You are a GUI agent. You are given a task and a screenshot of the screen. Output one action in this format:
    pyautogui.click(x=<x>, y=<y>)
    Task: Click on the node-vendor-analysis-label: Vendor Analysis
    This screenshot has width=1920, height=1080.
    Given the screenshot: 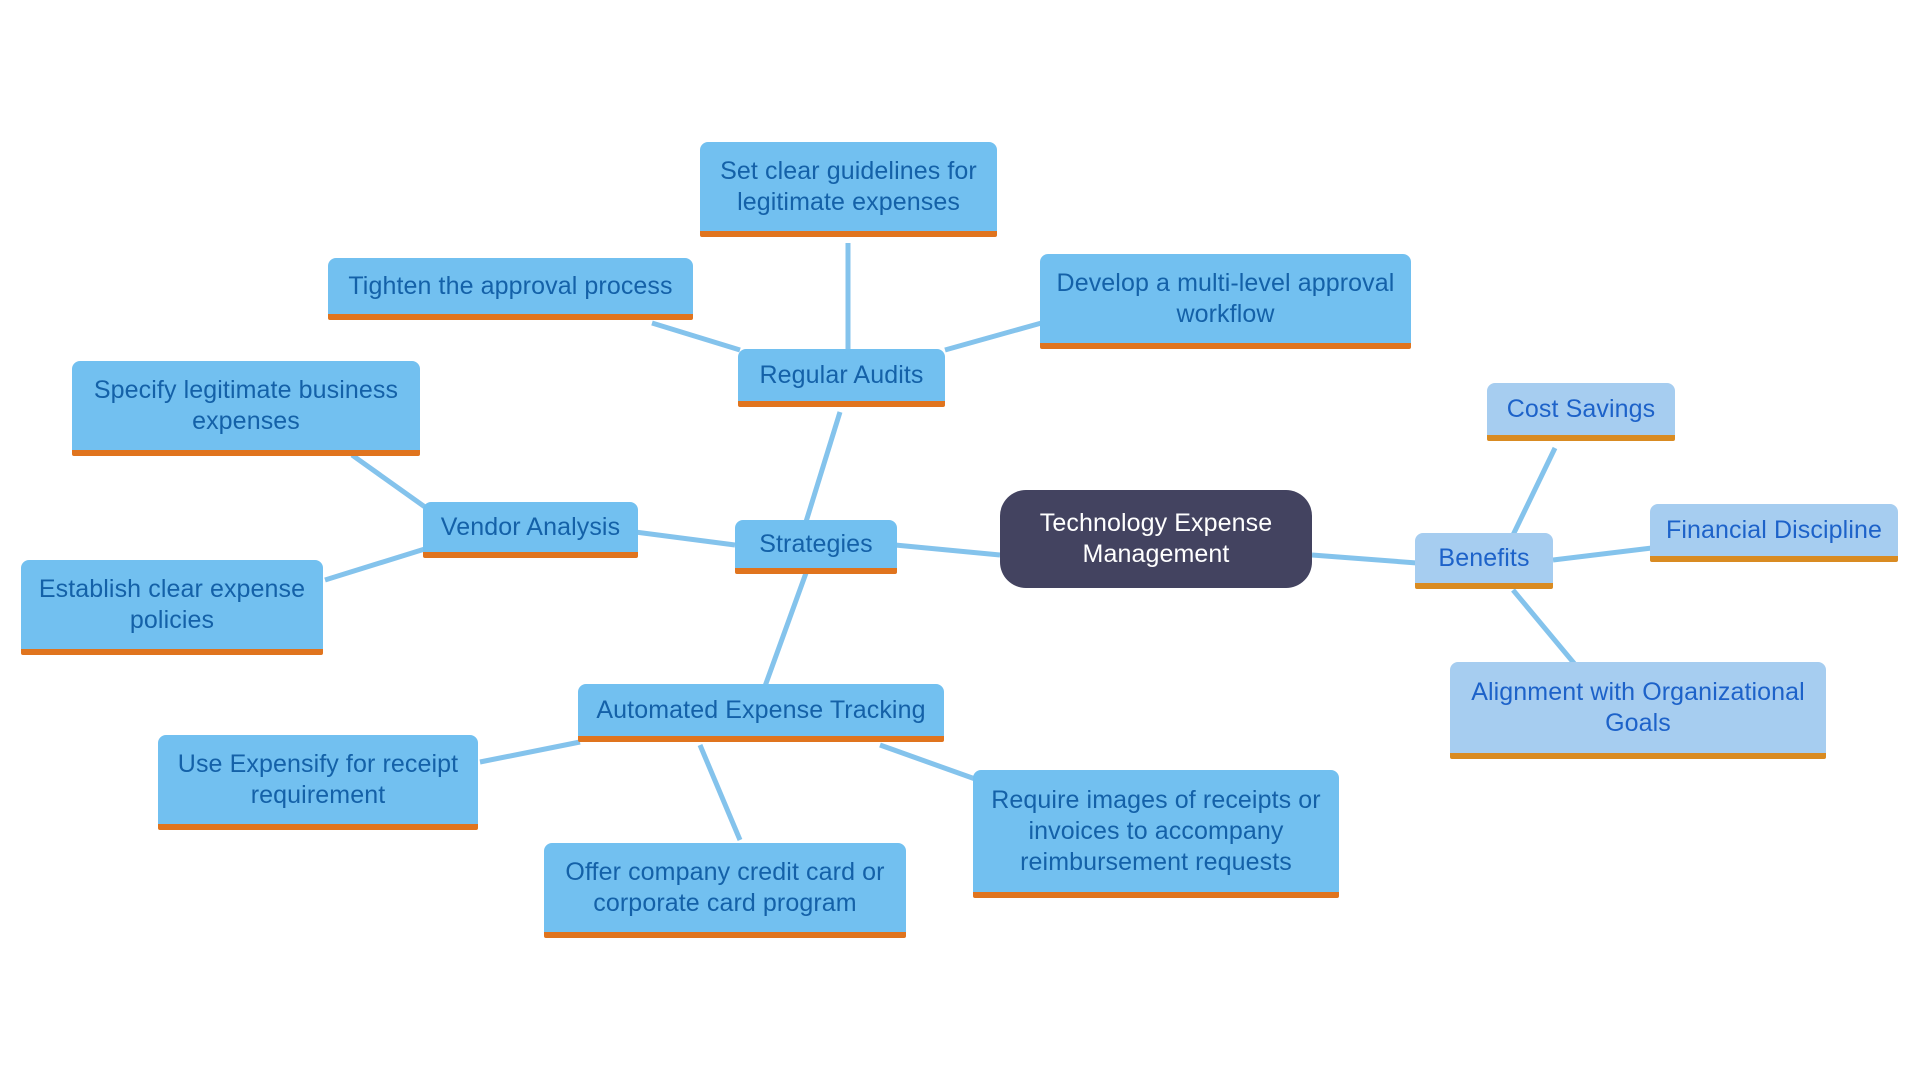 What is the action you would take?
    pyautogui.click(x=530, y=526)
    